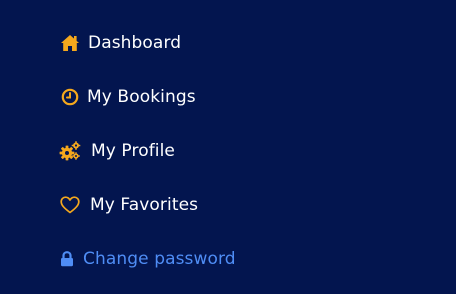  I want to click on menu-item-label: Dashboard, so click(135, 43).